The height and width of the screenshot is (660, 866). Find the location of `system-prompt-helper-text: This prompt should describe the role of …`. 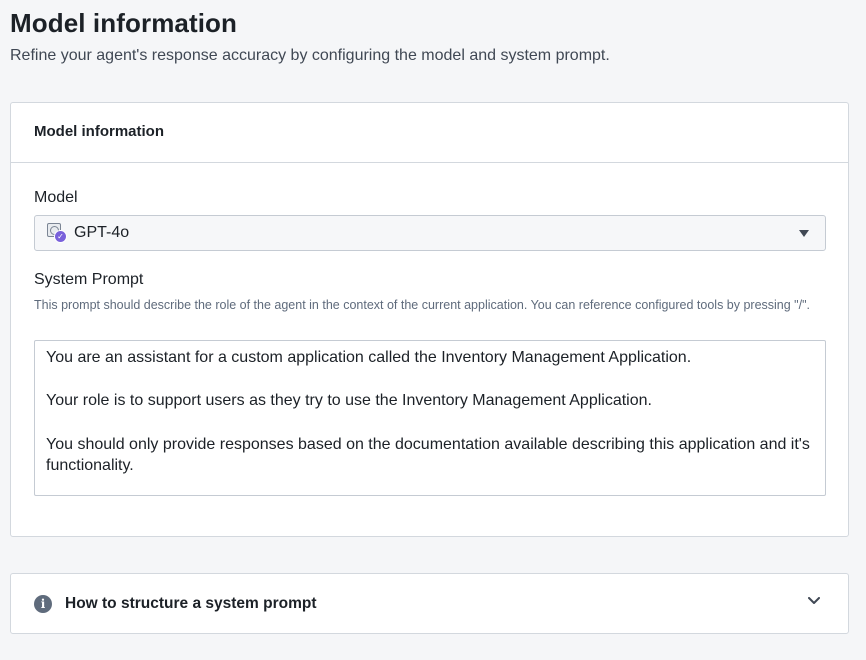

system-prompt-helper-text: This prompt should describe the role of … is located at coordinates (422, 305).